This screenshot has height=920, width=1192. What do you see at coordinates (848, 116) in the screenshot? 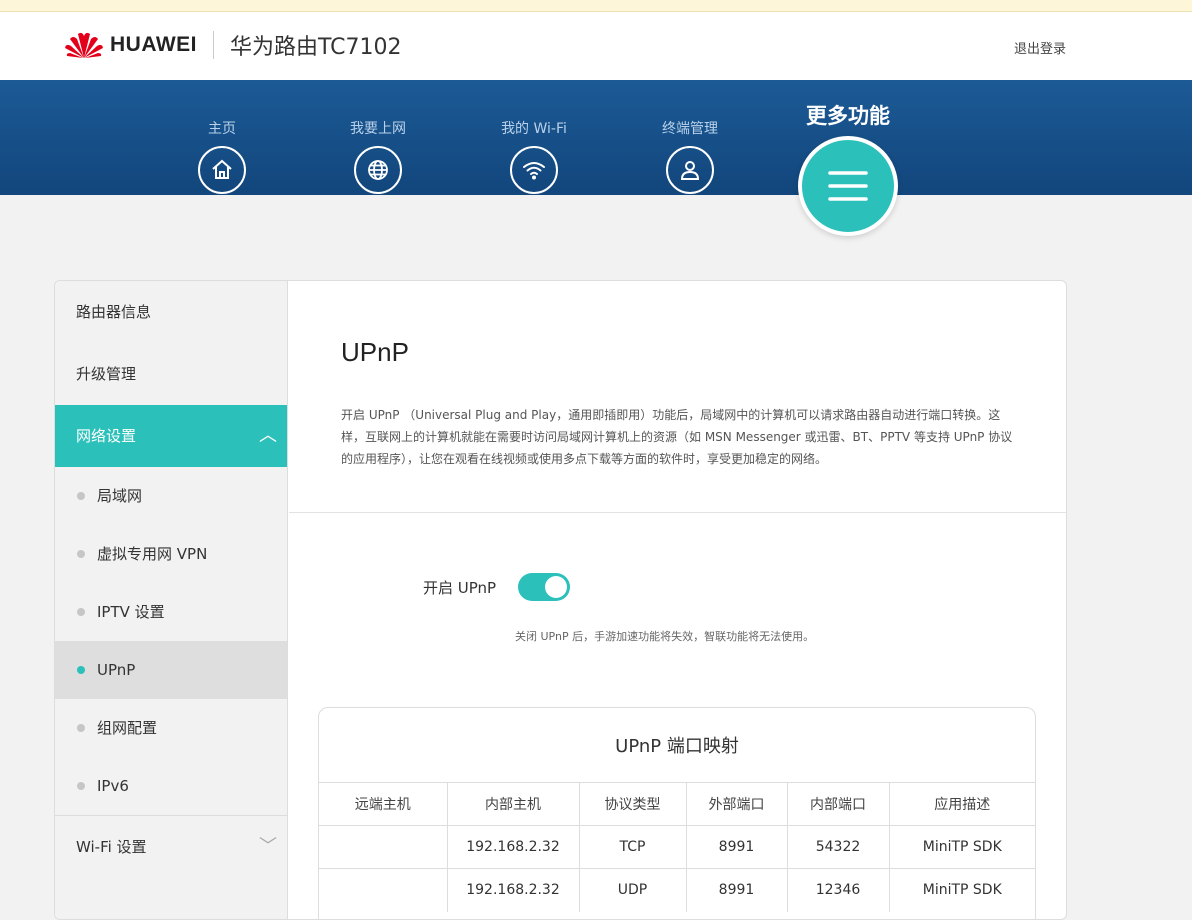
I see `nav-more-label: 更多功能` at bounding box center [848, 116].